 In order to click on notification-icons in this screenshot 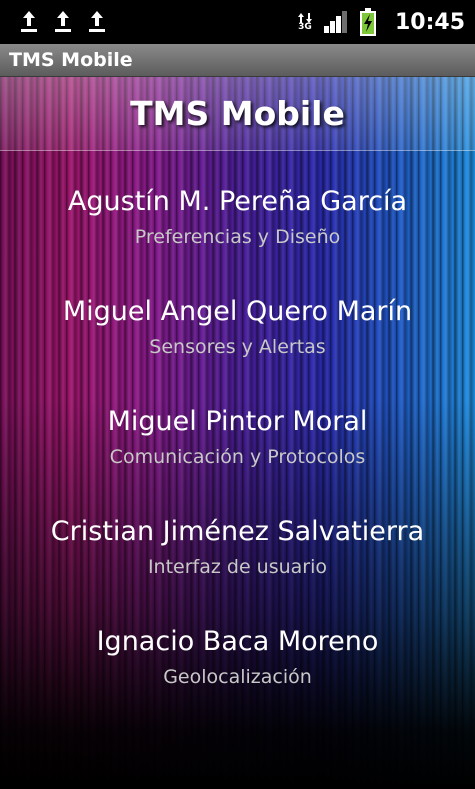, I will do `click(63, 21)`.